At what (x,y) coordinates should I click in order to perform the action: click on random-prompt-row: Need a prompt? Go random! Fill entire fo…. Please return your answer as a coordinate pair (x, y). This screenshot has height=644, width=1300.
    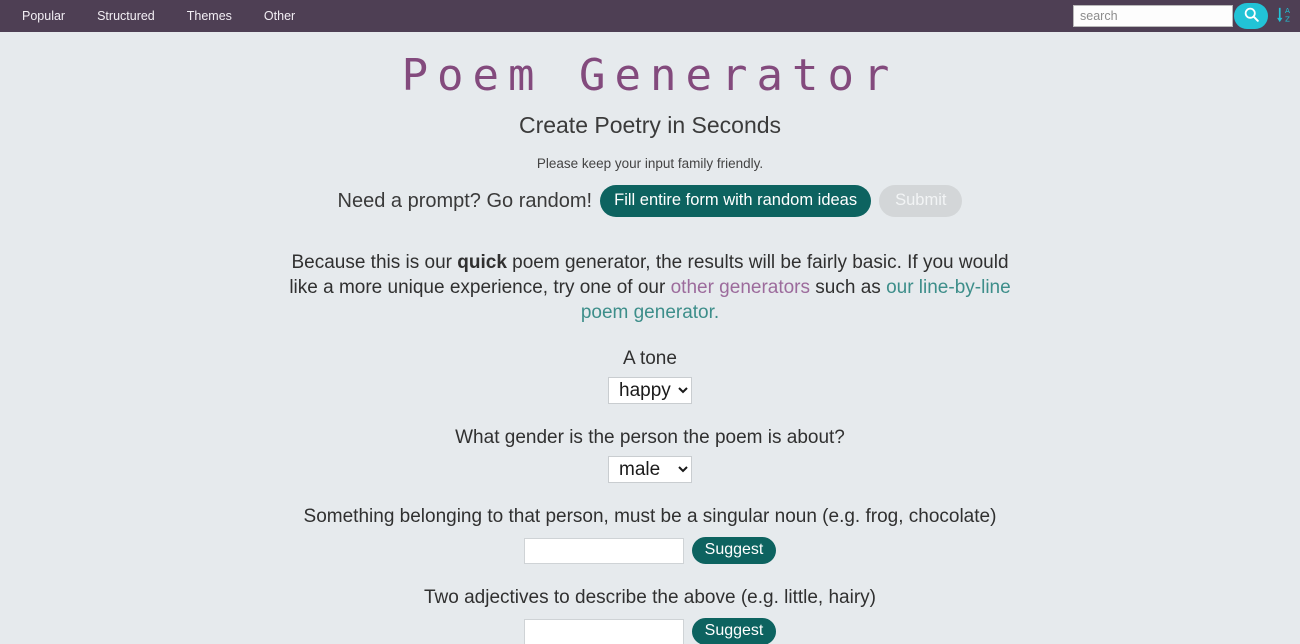
    Looking at the image, I should click on (650, 201).